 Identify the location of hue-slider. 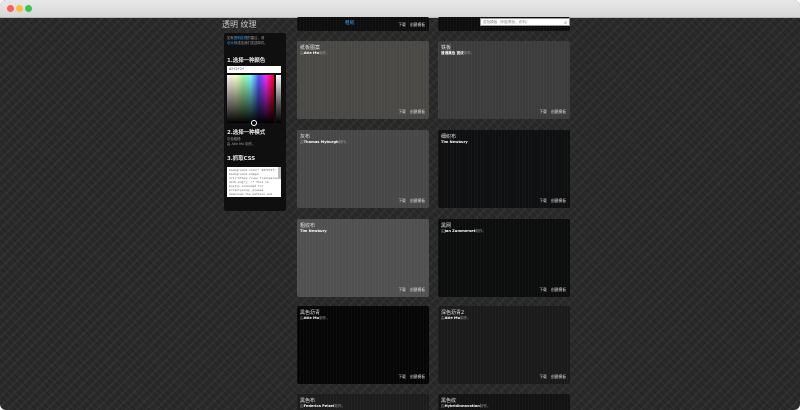
(278, 99).